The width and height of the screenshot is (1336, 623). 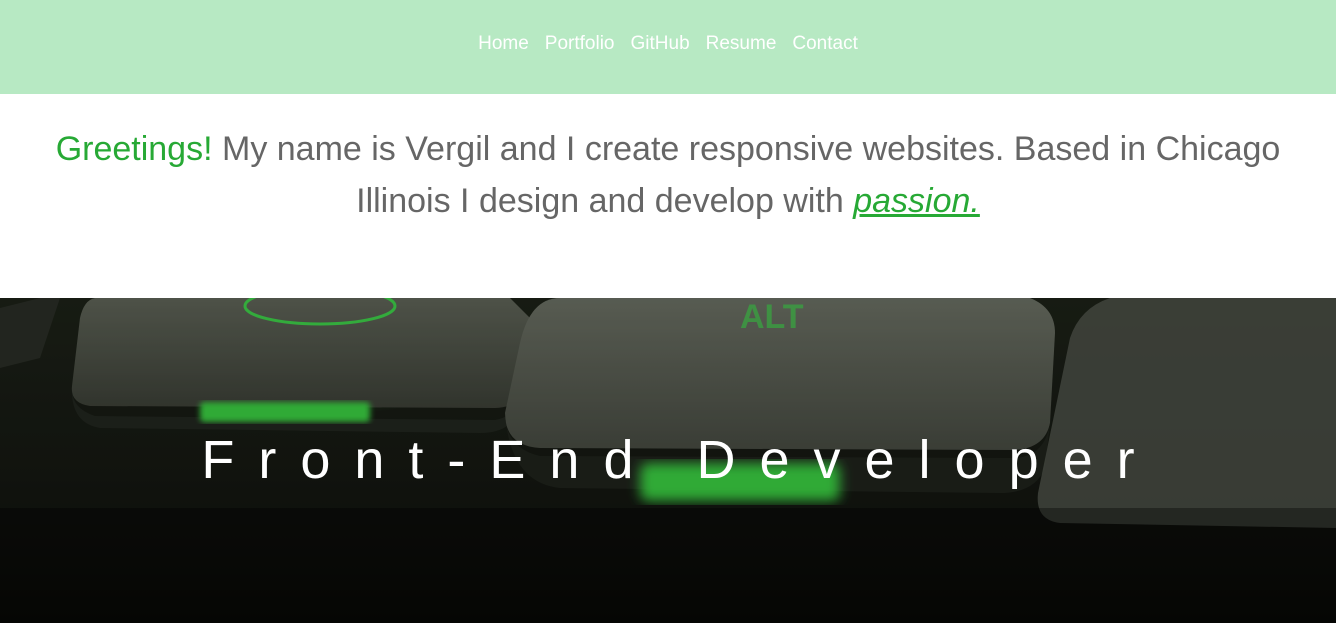 I want to click on nav-menu: Home Portfolio GitHub Resume Contact, so click(x=668, y=44).